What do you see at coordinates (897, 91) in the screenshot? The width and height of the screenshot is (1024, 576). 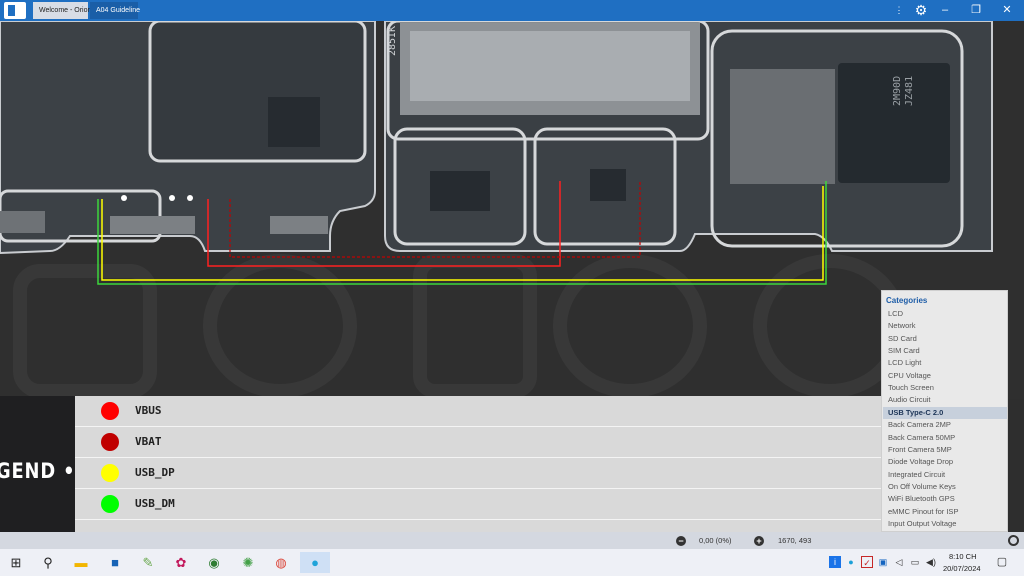 I see `chip-label-1: 2M90D` at bounding box center [897, 91].